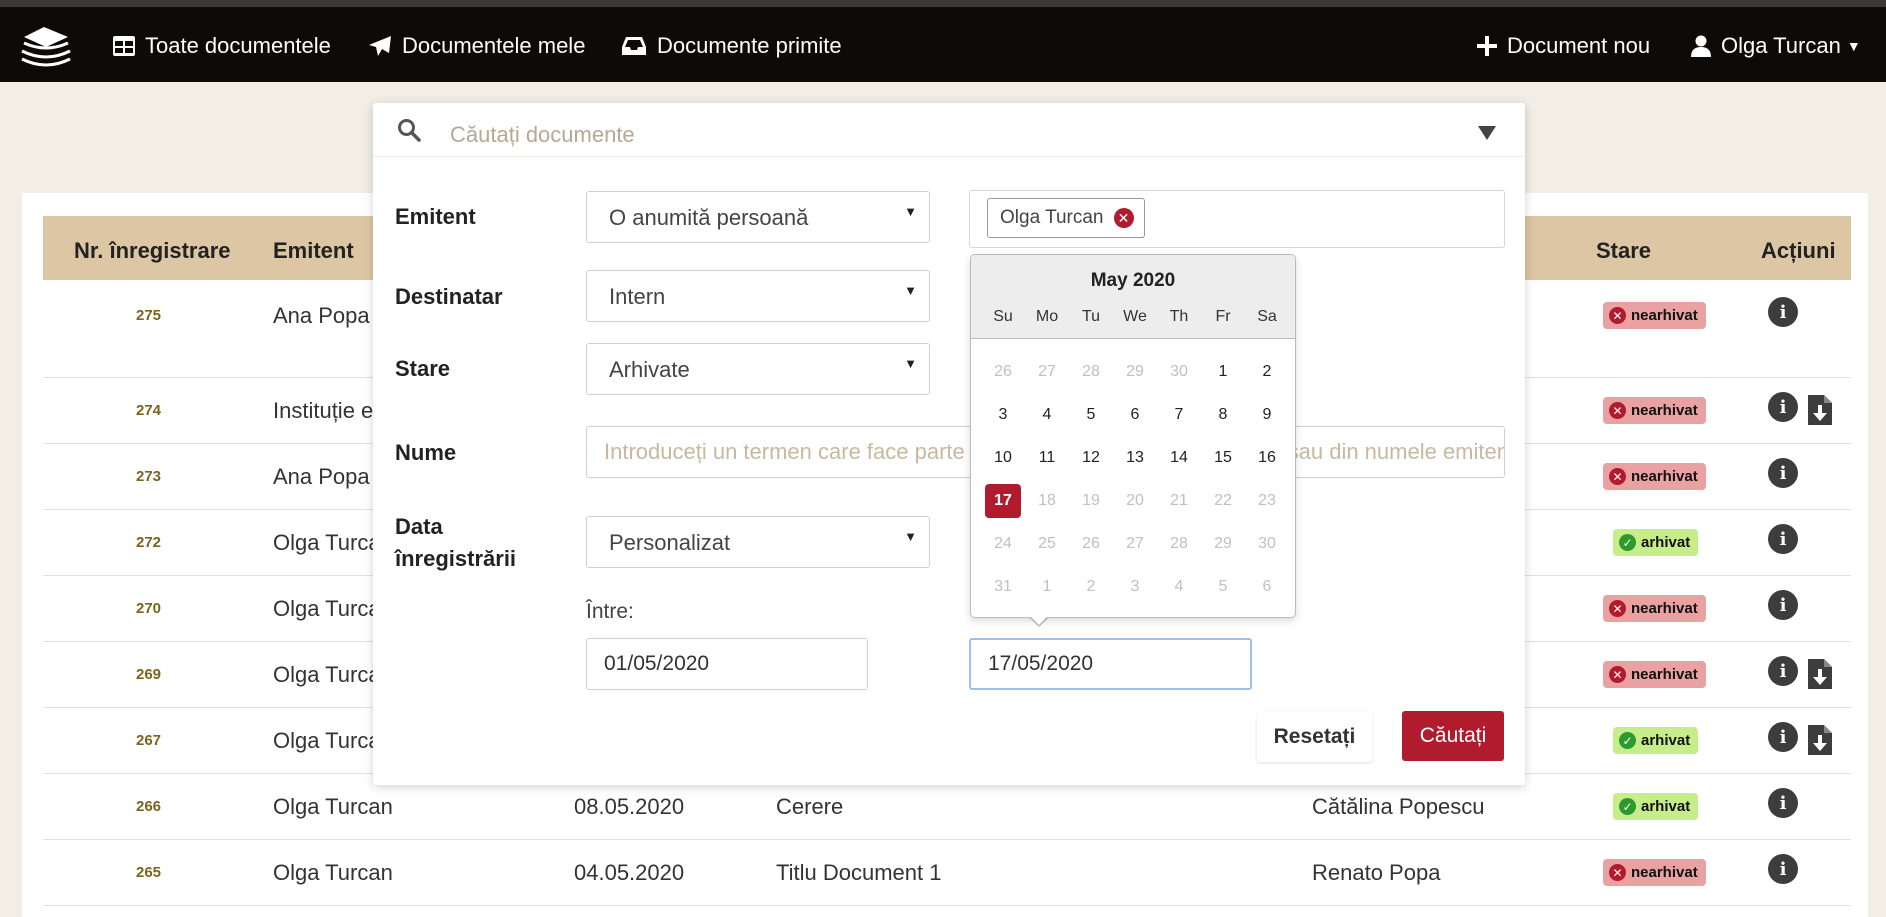  Describe the element at coordinates (1179, 458) in the screenshot. I see `datepicker-day: 14` at that location.